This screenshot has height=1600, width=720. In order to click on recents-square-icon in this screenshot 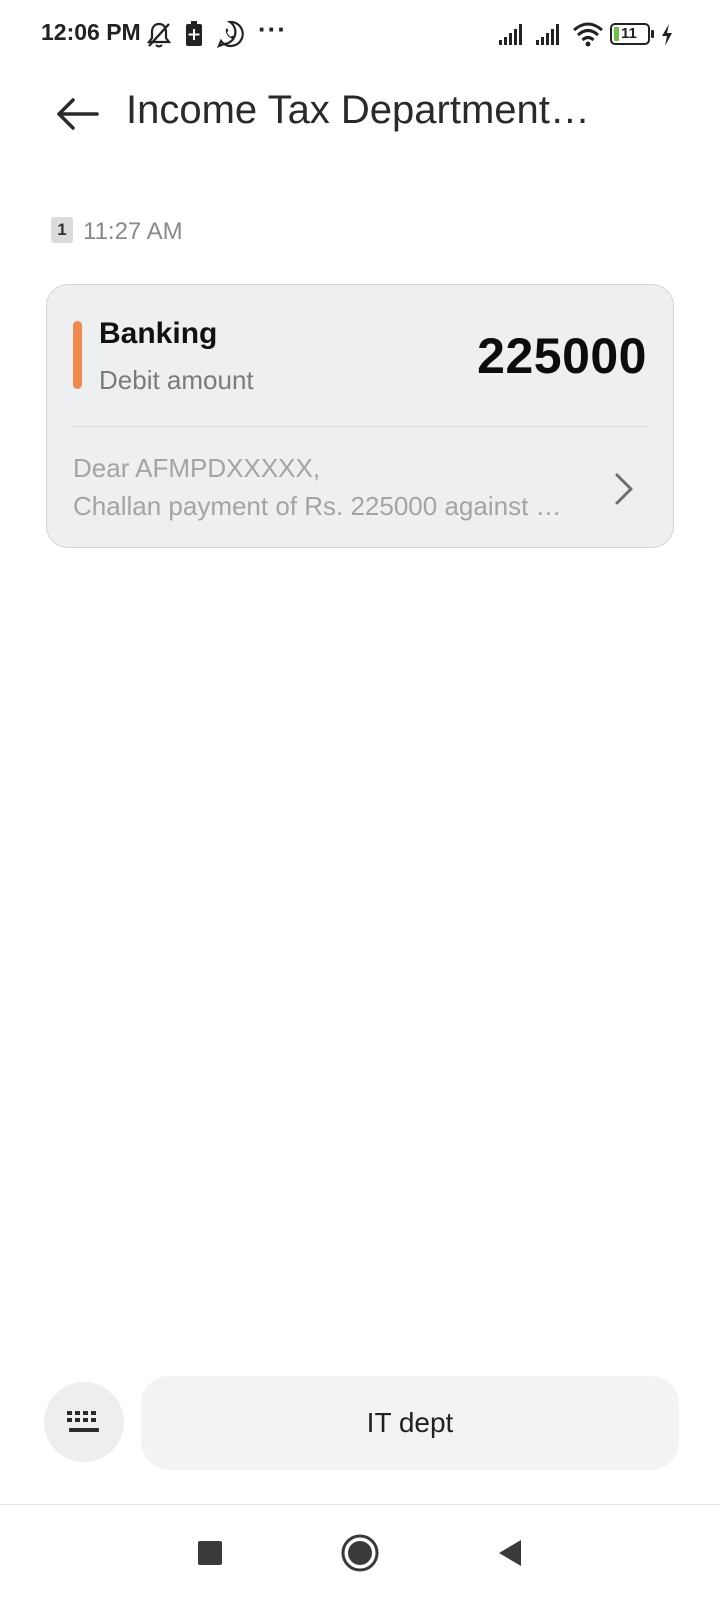, I will do `click(210, 1553)`.